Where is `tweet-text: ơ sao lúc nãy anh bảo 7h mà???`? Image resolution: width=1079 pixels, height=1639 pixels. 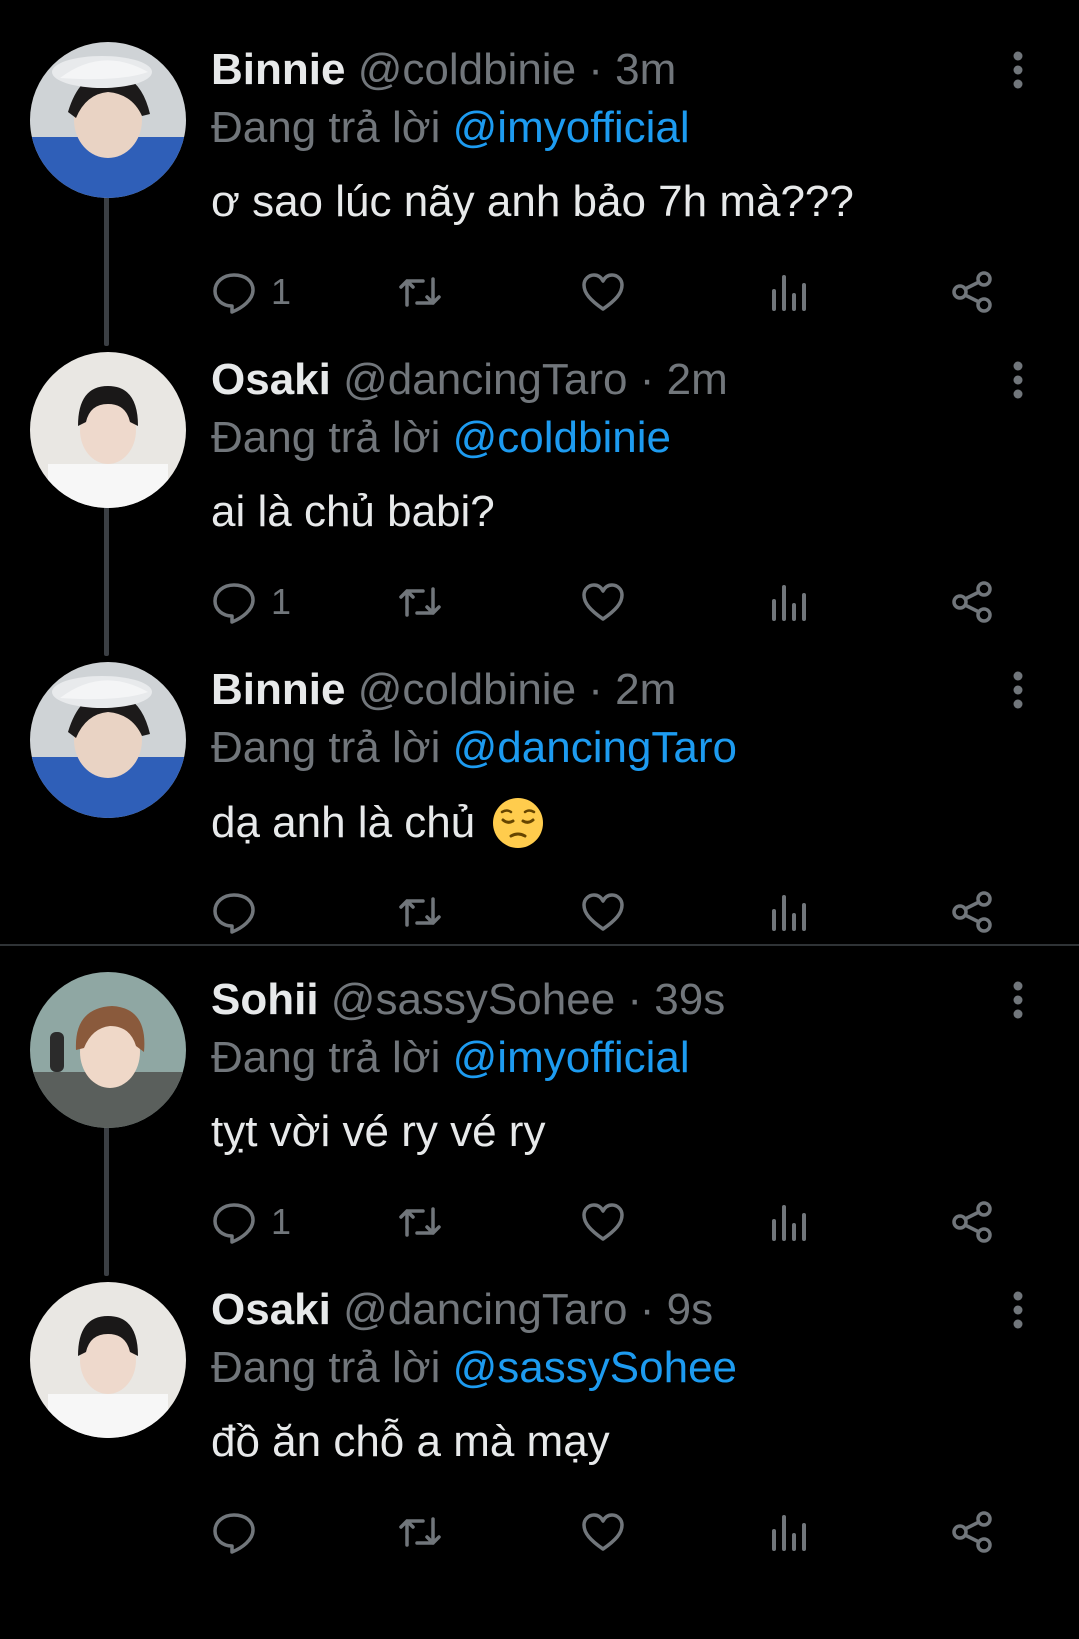 tweet-text: ơ sao lúc nãy anh bảo 7h mà??? is located at coordinates (532, 202).